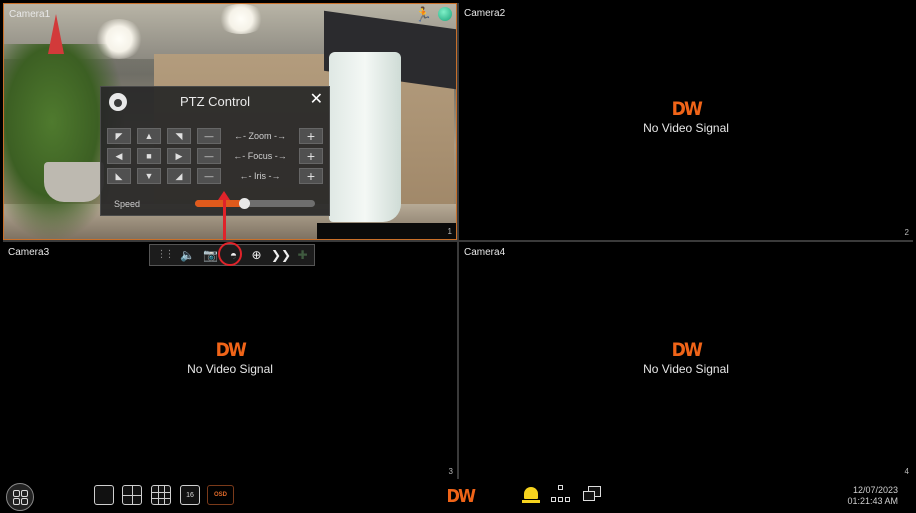 The image size is (916, 513). I want to click on motion-run-icon: 🏃, so click(423, 14).